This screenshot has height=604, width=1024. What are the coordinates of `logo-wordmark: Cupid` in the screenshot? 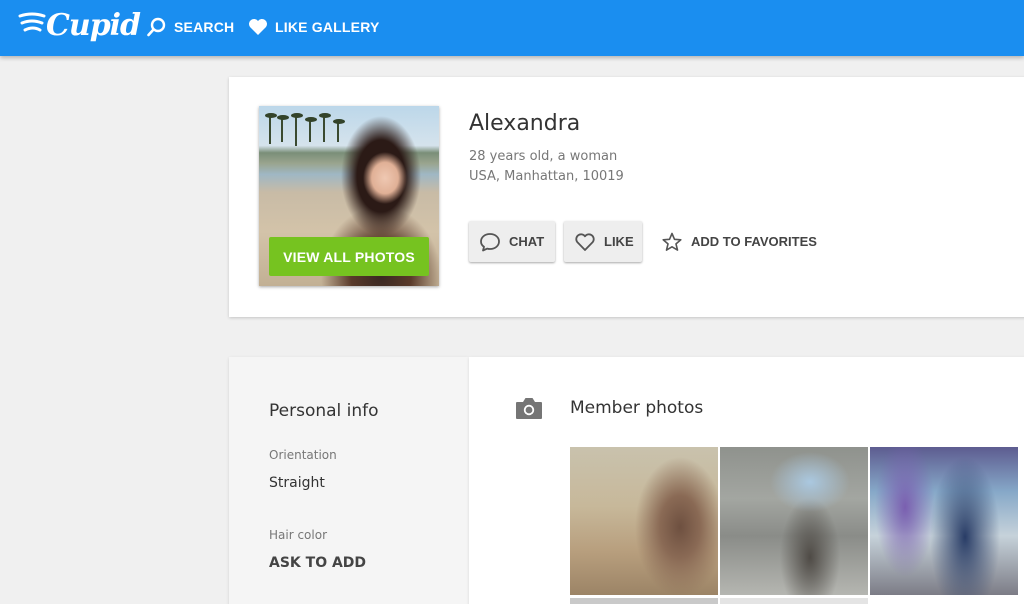 It's located at (93, 25).